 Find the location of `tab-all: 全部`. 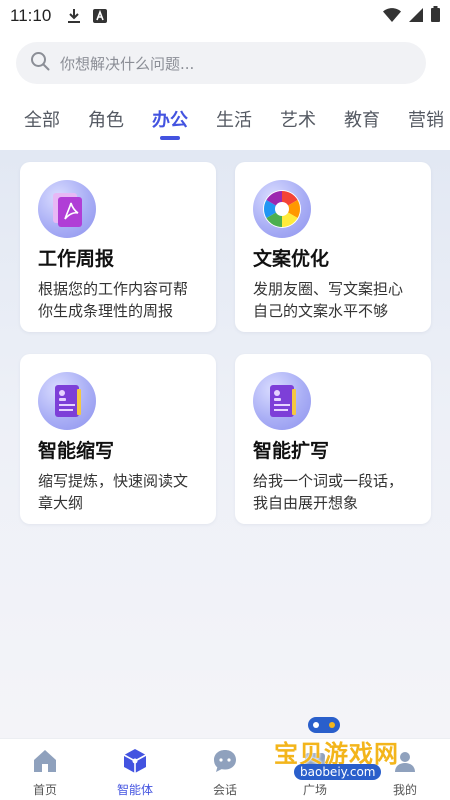

tab-all: 全部 is located at coordinates (42, 121).